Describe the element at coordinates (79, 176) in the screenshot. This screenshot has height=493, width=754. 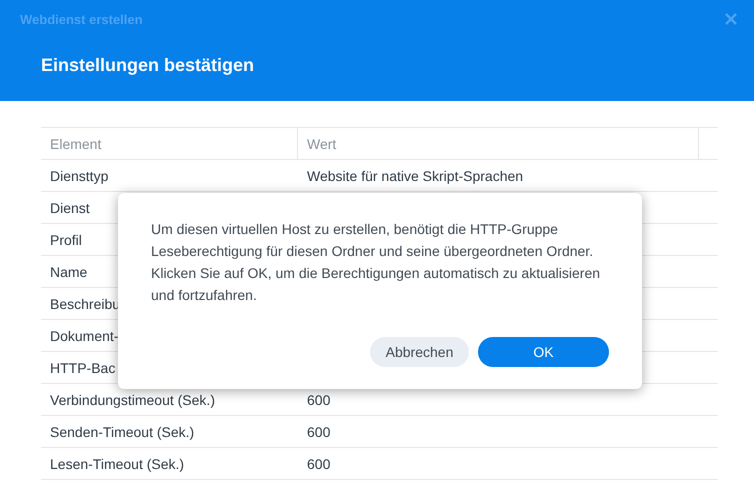
I see `table-cell: Diensttyp` at that location.